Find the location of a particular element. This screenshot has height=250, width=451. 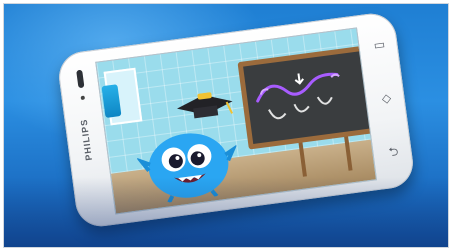

chalkboard is located at coordinates (306, 97).